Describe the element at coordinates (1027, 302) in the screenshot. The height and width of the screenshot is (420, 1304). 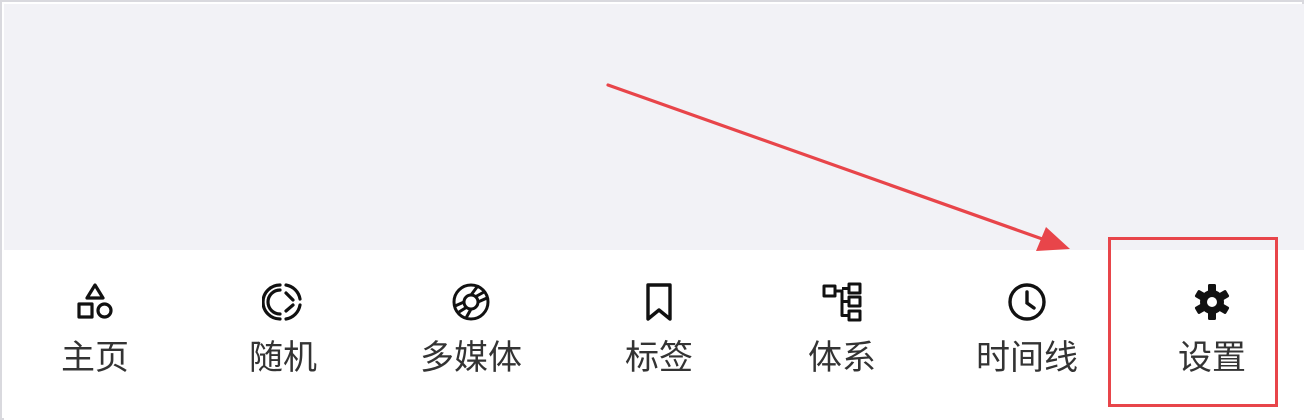
I see `clock-icon` at that location.